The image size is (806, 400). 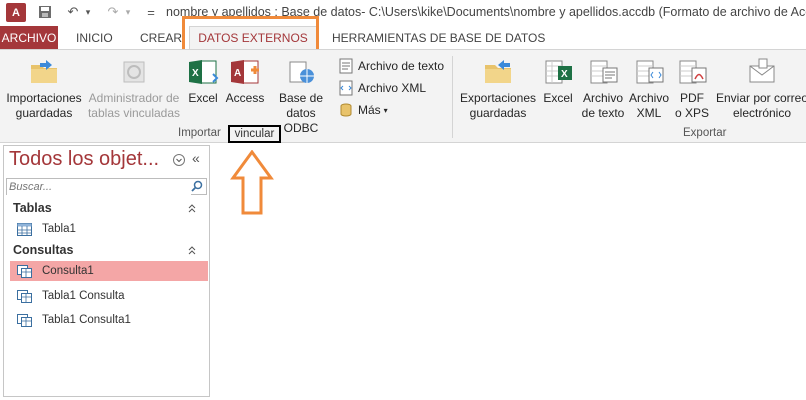 I want to click on export-excel-label: Excel, so click(x=558, y=98).